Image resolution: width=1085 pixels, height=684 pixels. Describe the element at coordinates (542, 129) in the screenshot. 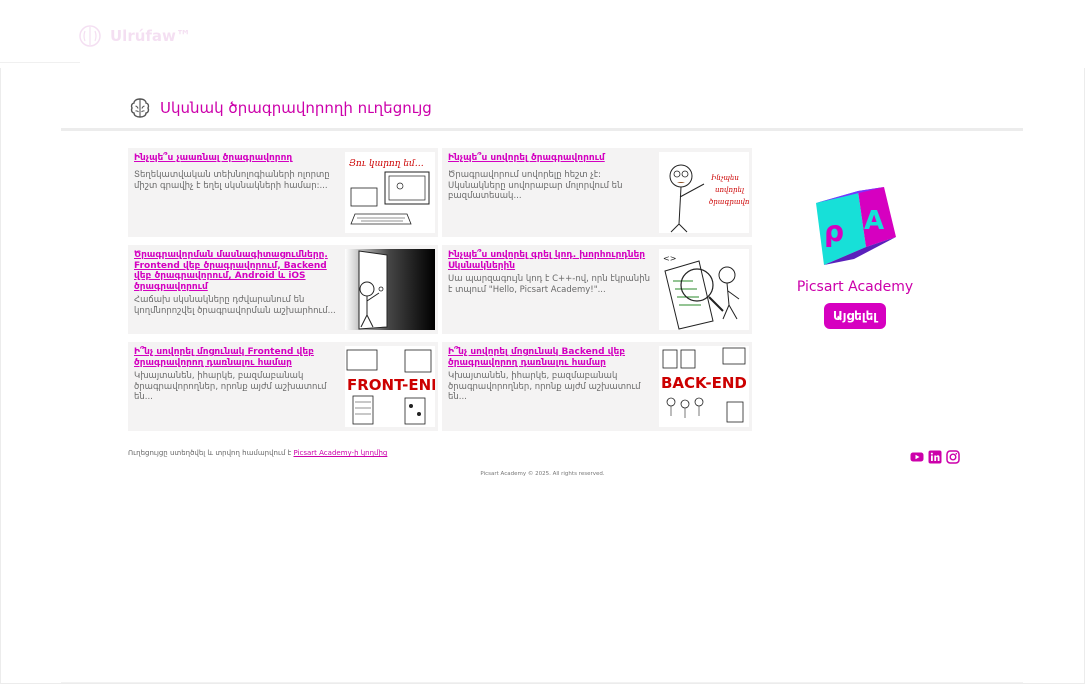

I see `heading-divider` at that location.